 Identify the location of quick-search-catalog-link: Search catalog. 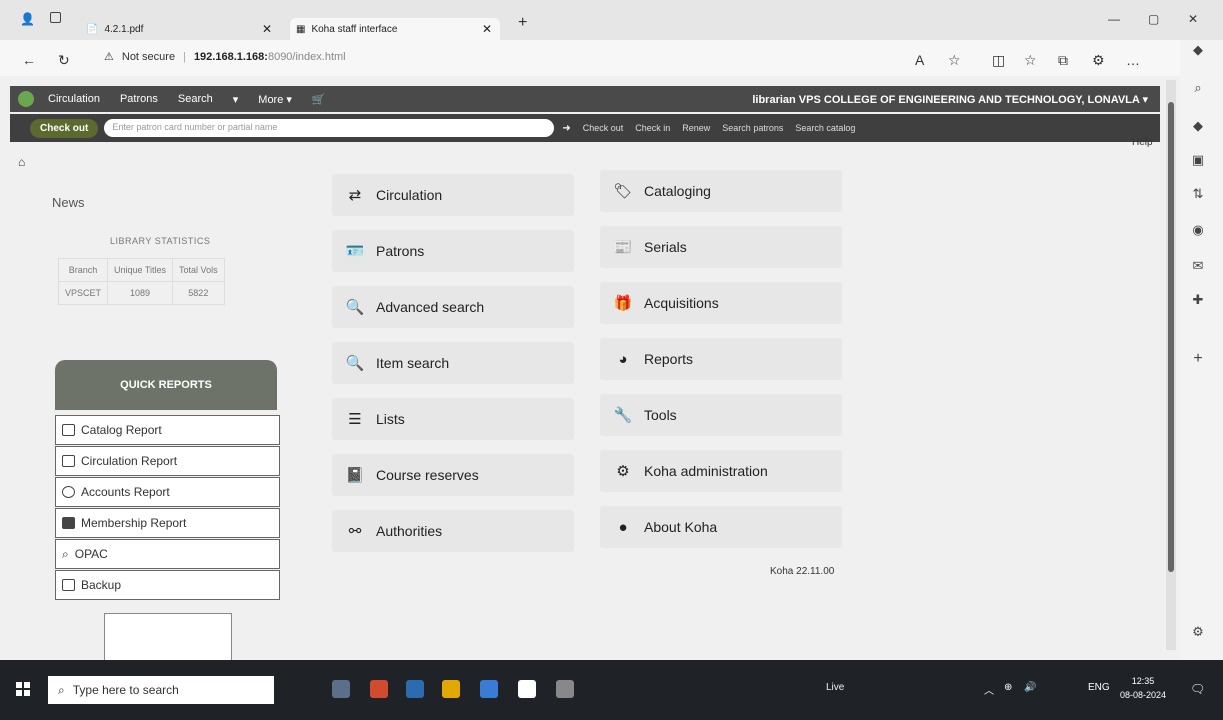
(825, 128).